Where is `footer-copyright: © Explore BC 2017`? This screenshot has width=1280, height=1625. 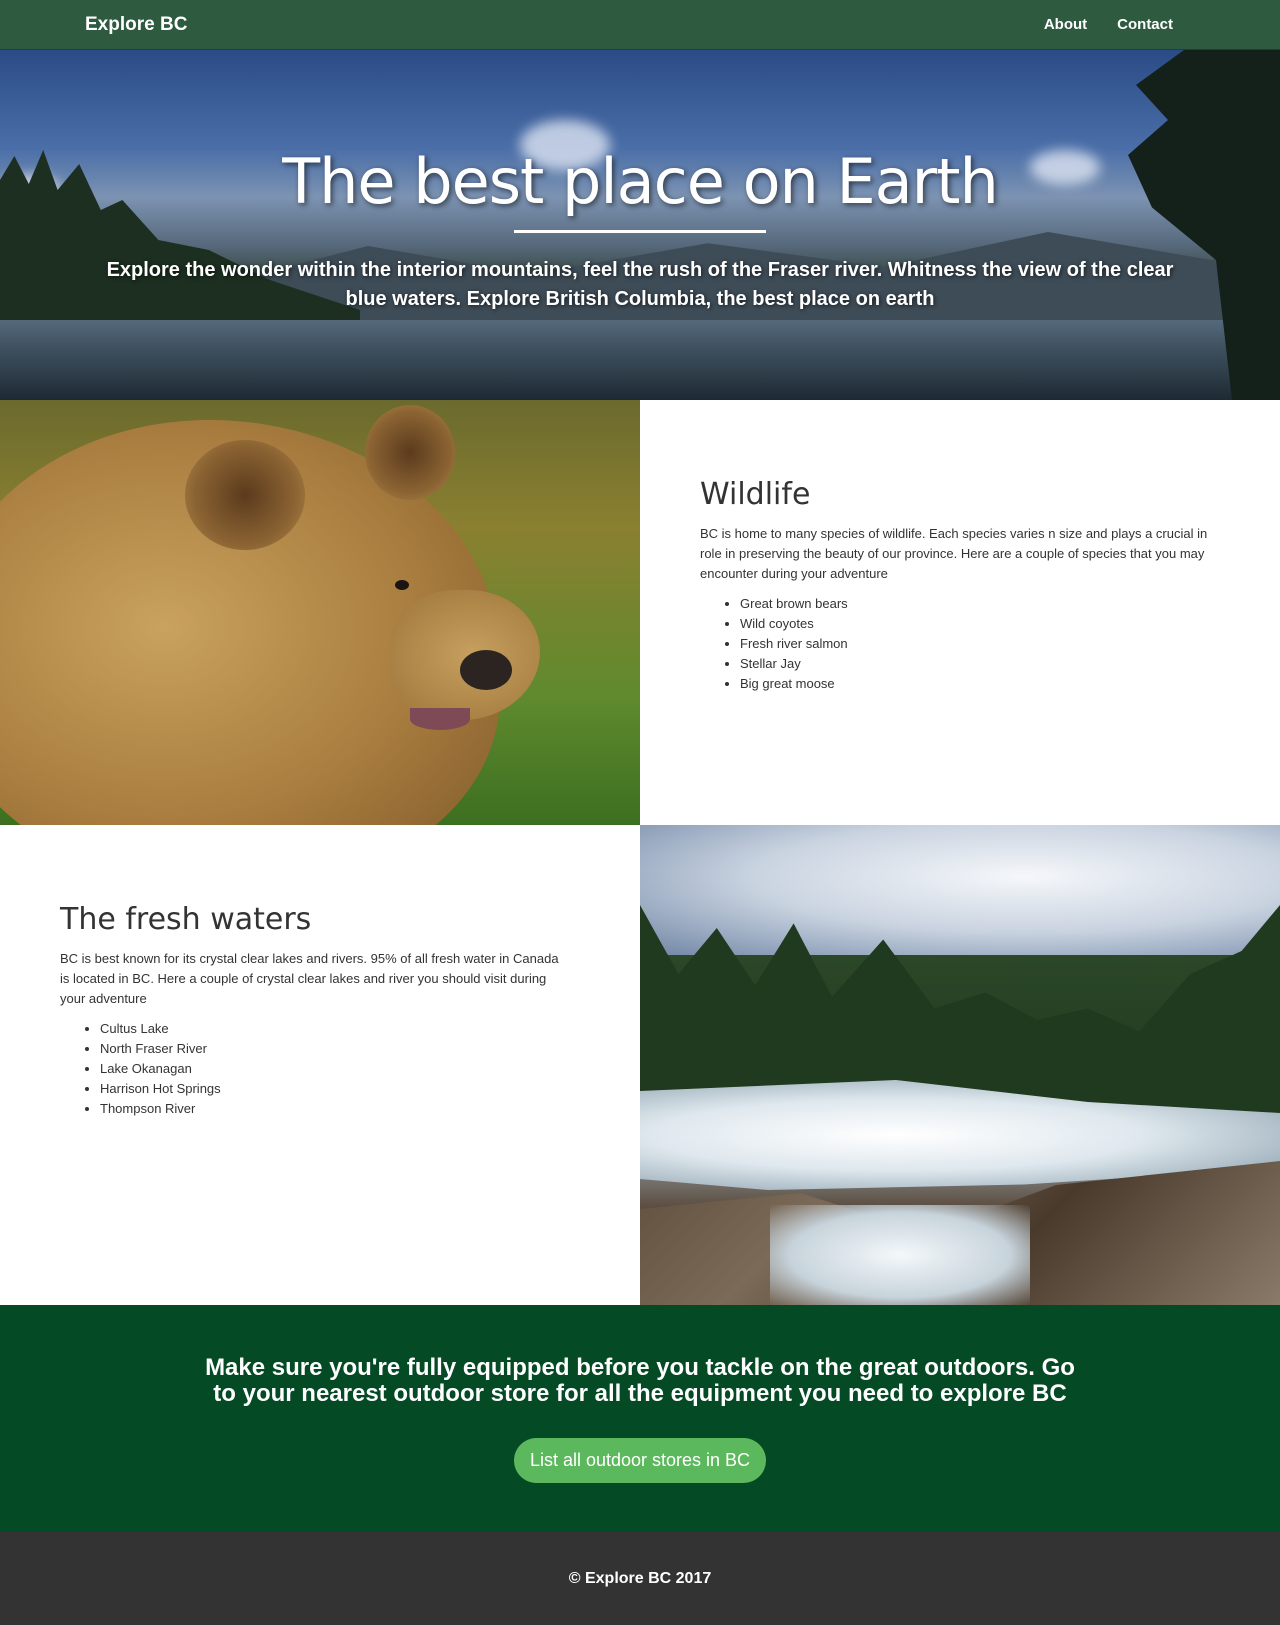
footer-copyright: © Explore BC 2017 is located at coordinates (640, 1578).